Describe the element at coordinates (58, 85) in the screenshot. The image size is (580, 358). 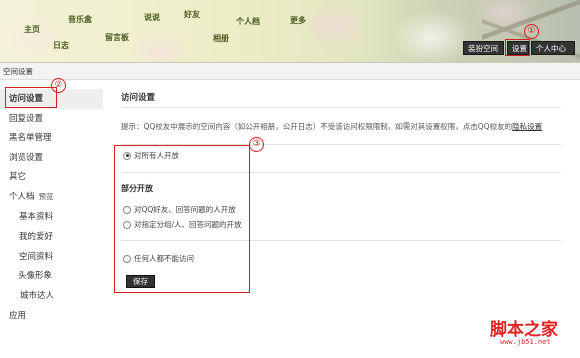
I see `annotation-marker-2: ②` at that location.